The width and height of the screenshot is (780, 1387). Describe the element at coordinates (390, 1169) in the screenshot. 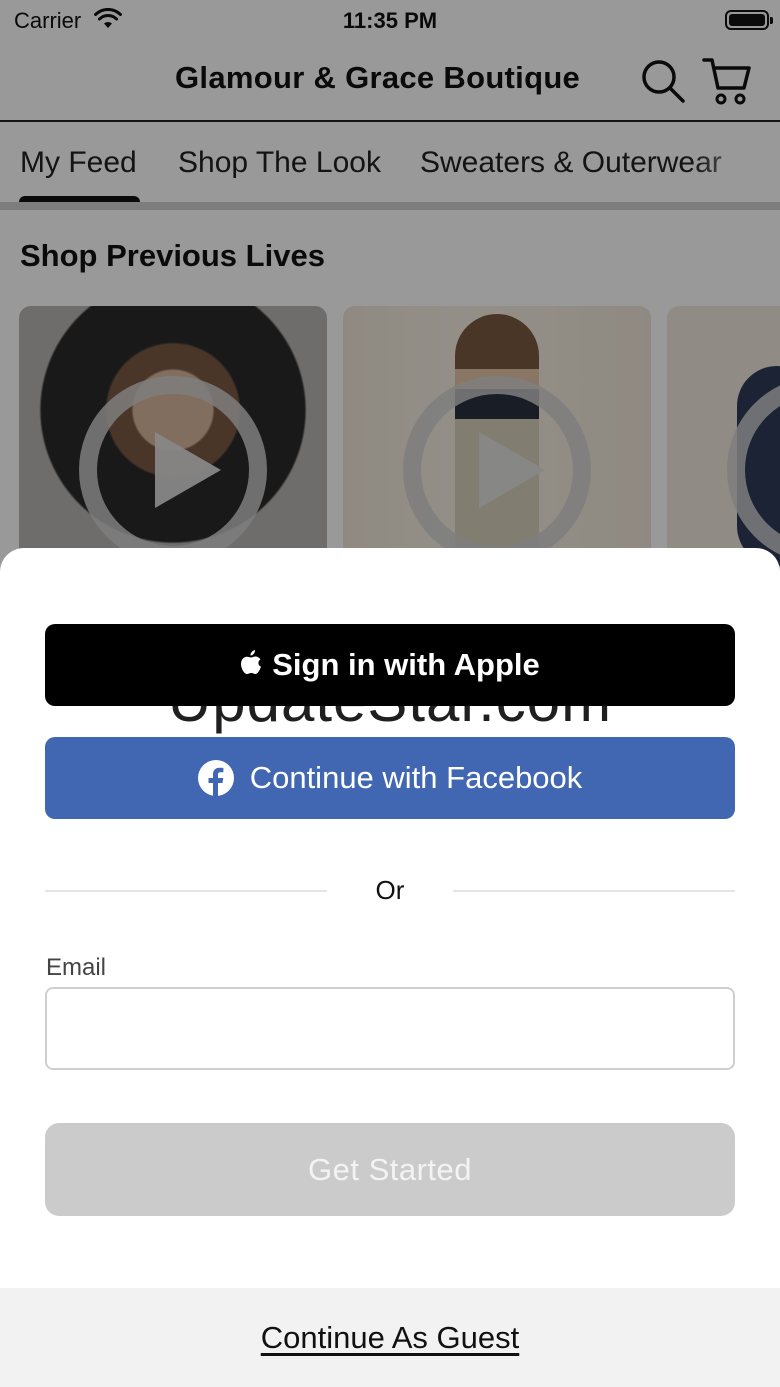

I see `get-started-button: Get Started` at that location.